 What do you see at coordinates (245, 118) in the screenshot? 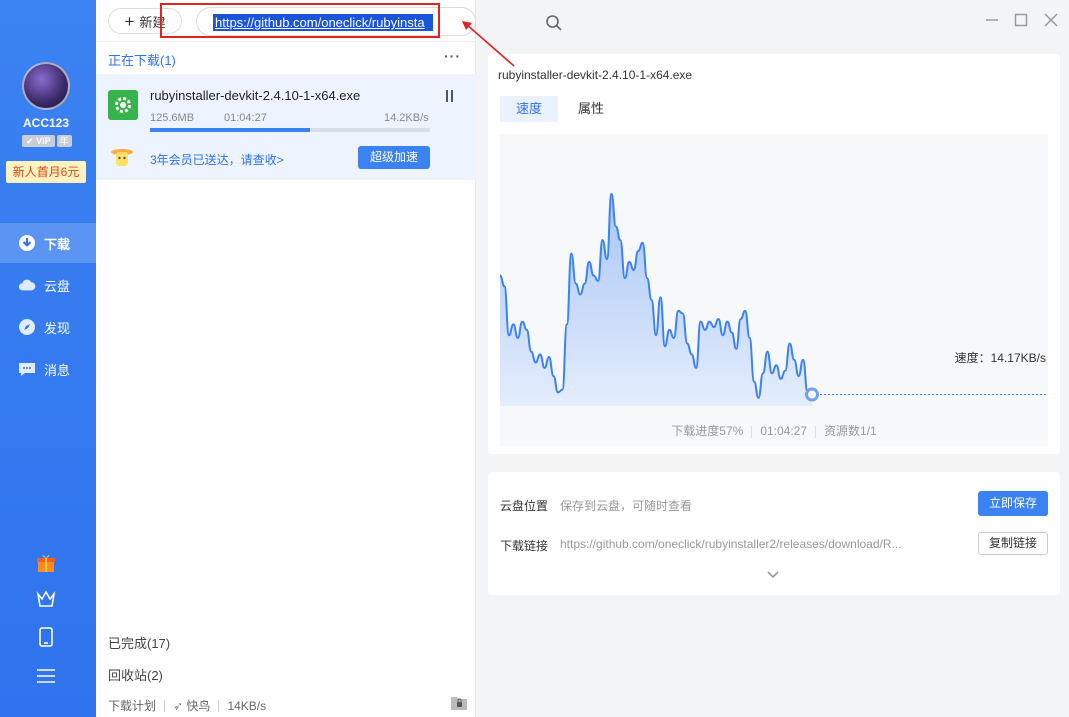
I see `task-time-left: 01:04:27` at bounding box center [245, 118].